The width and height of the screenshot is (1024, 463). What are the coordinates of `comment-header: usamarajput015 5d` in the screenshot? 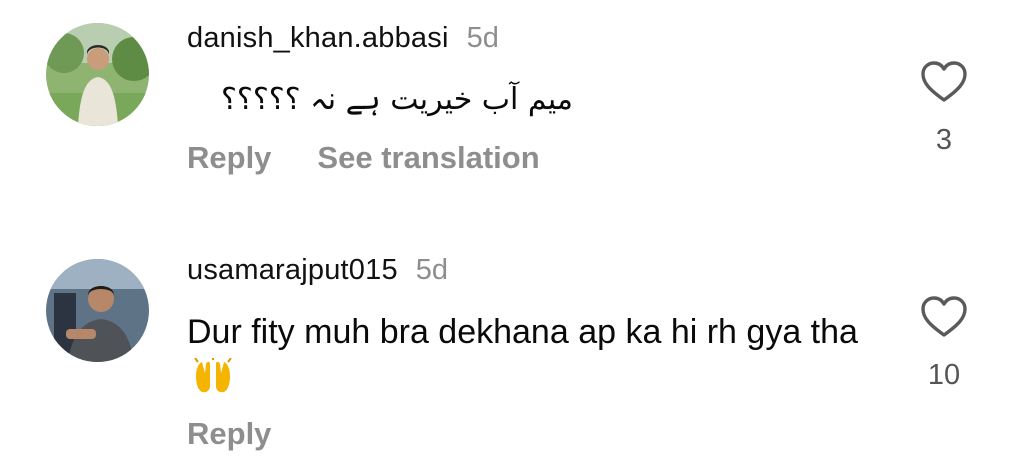 It's located at (317, 270).